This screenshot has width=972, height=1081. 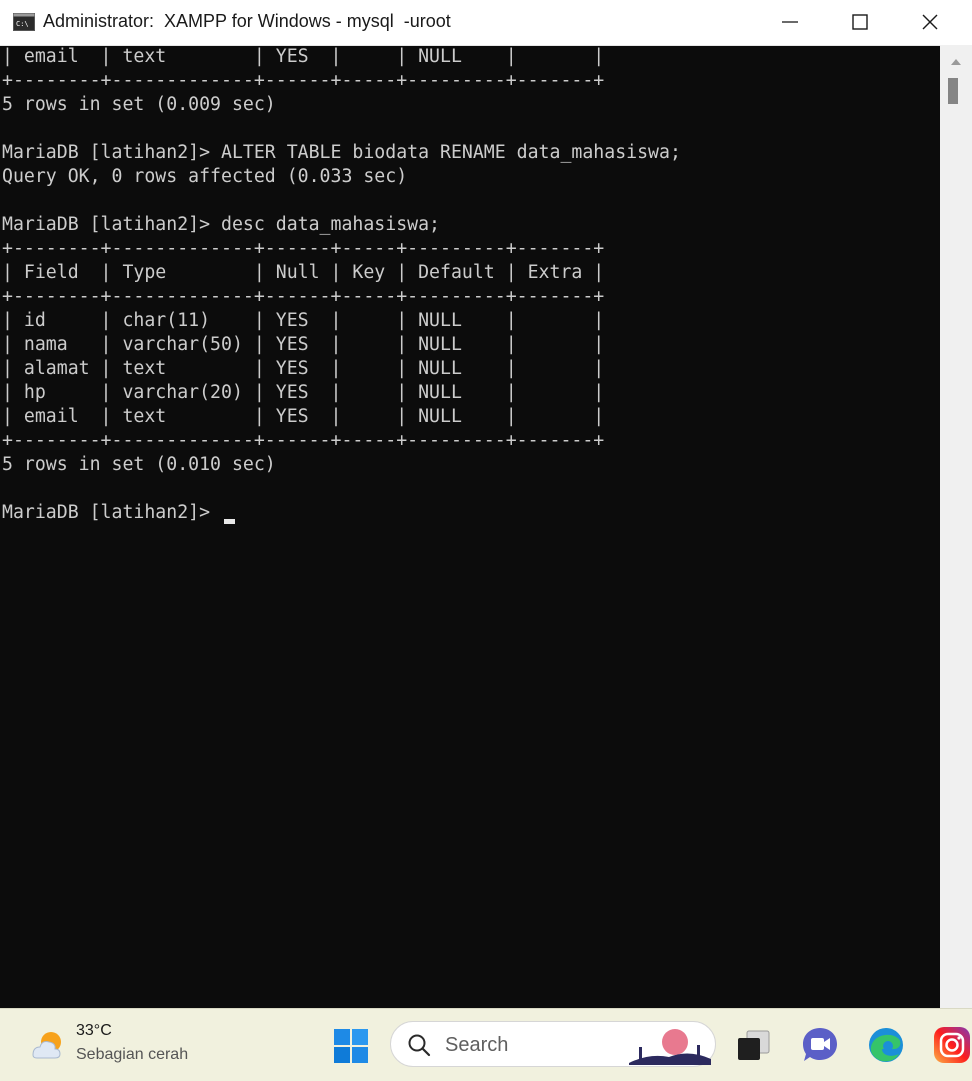 I want to click on search-icon, so click(x=419, y=1047).